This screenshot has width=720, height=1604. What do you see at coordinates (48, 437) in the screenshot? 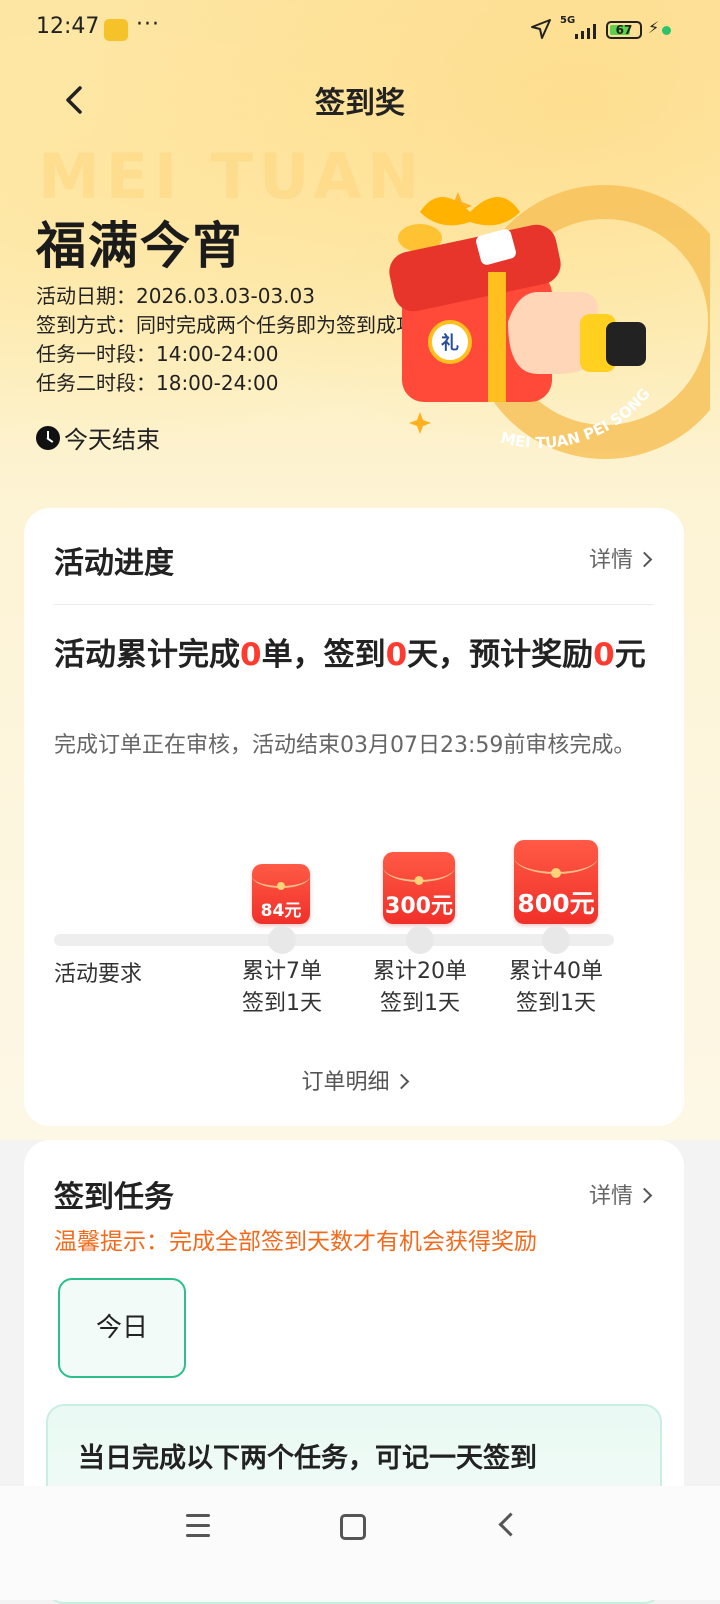
I see `clock-icon` at bounding box center [48, 437].